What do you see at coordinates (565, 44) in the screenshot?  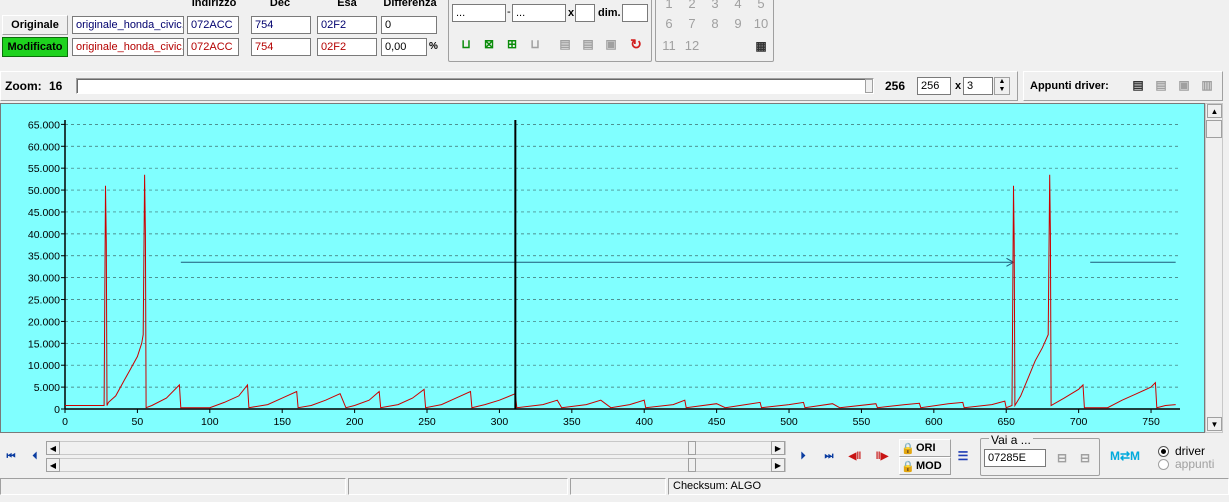 I see `copy-block-icon: ▤` at bounding box center [565, 44].